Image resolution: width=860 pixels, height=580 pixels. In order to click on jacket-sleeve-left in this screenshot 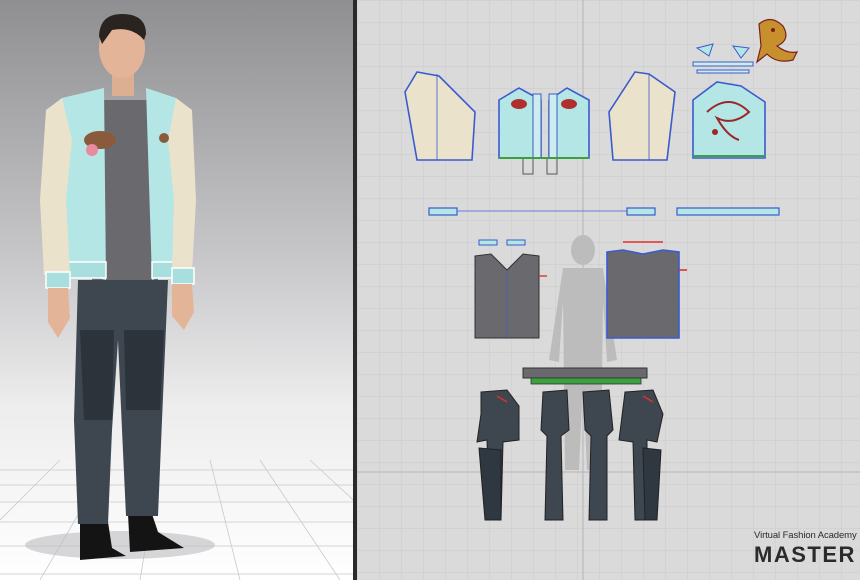, I will do `click(56, 186)`.